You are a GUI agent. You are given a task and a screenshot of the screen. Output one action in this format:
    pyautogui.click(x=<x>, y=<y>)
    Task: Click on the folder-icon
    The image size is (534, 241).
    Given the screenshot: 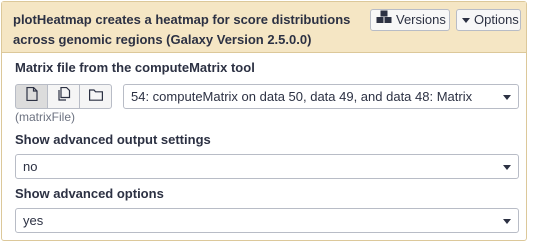 What is the action you would take?
    pyautogui.click(x=95, y=97)
    